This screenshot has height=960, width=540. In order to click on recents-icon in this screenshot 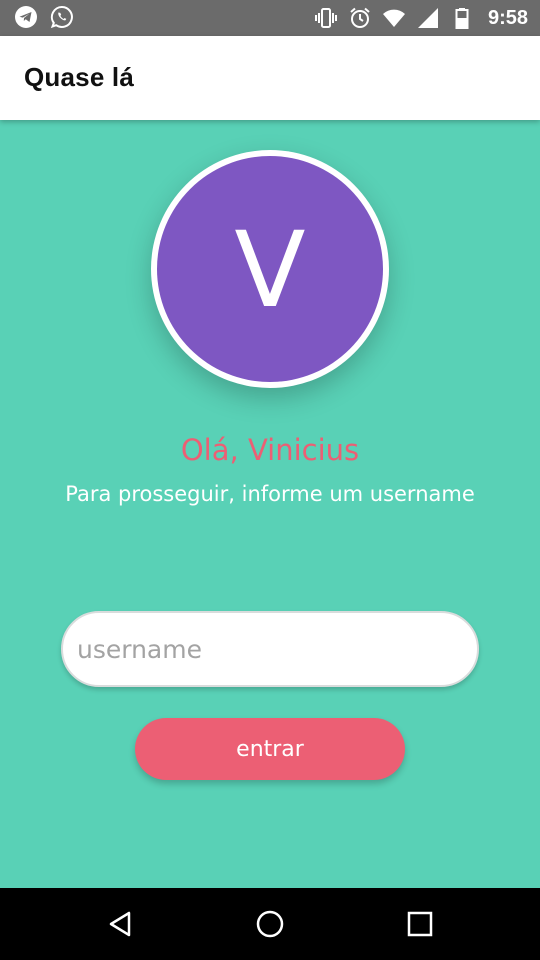, I will do `click(420, 924)`.